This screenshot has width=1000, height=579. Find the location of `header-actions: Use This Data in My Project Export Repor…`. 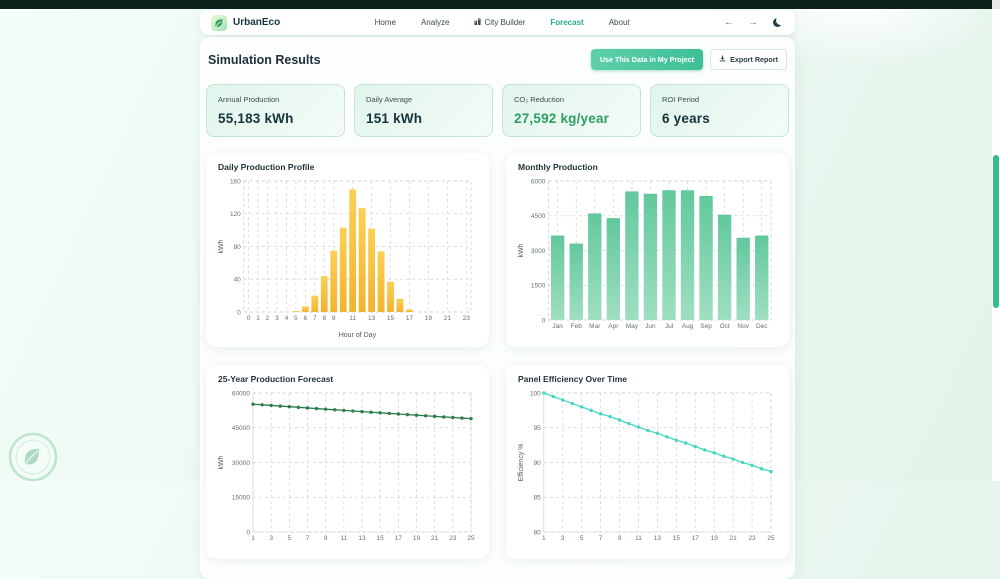

header-actions: Use This Data in My Project Export Repor… is located at coordinates (688, 59).